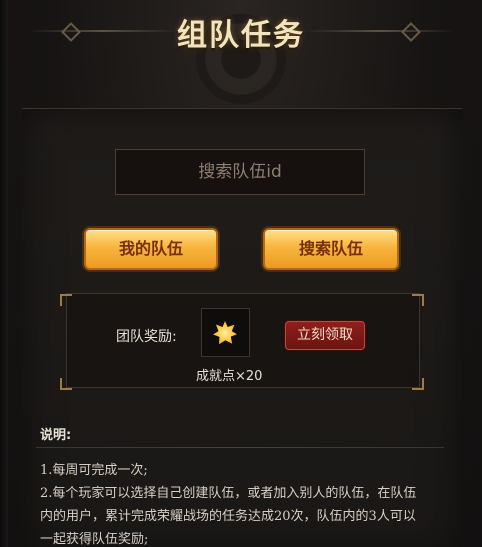 This screenshot has width=482, height=547. Describe the element at coordinates (240, 172) in the screenshot. I see `search-team-id-input` at that location.